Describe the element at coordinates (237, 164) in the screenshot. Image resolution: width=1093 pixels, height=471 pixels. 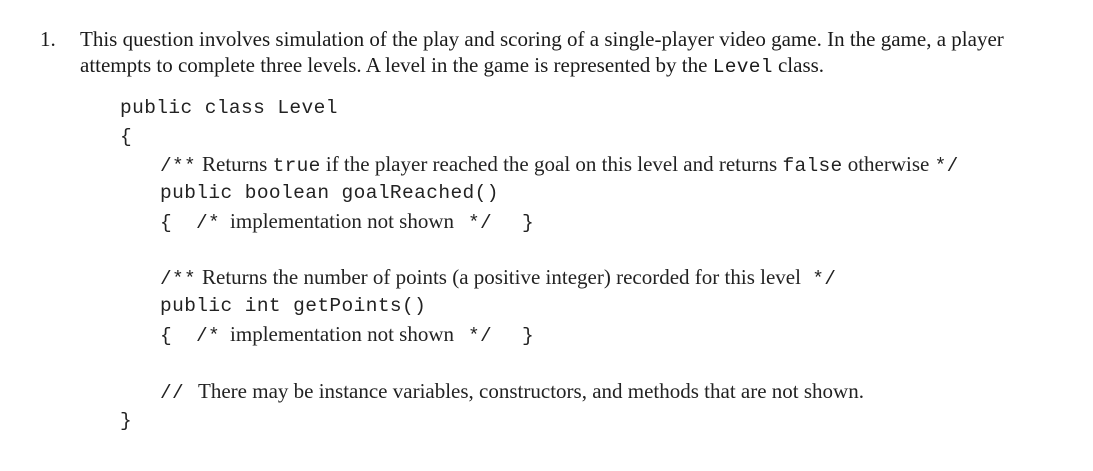
I see `doc-comment-text: Returns` at that location.